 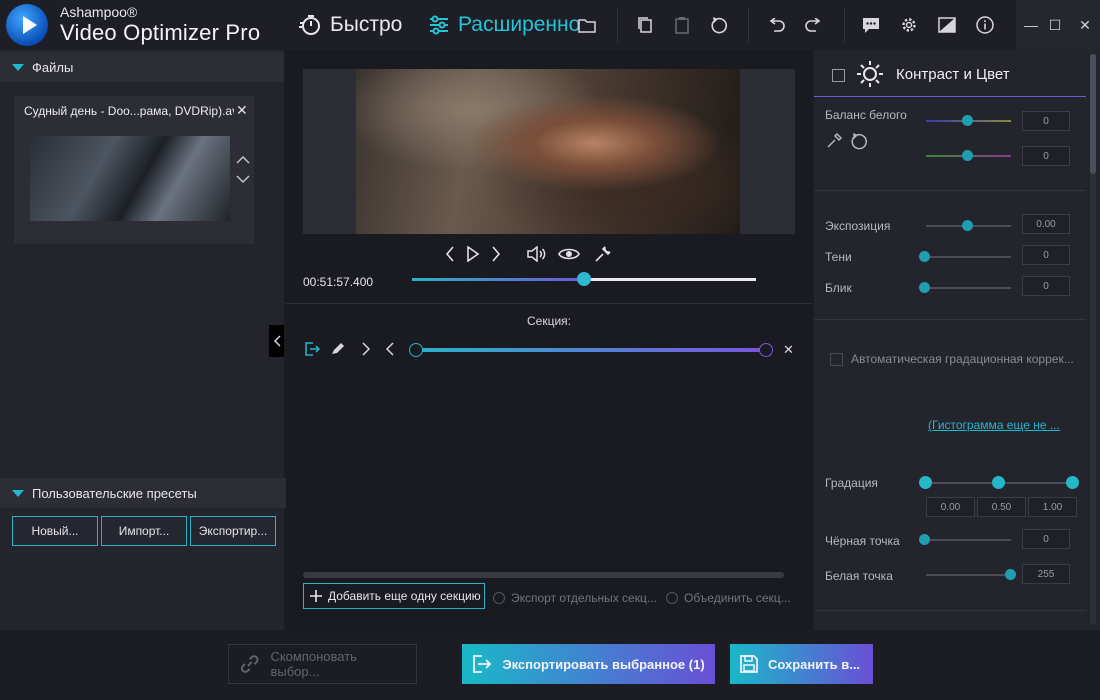 I want to click on mode-fast-tab: Быстро, so click(x=350, y=25).